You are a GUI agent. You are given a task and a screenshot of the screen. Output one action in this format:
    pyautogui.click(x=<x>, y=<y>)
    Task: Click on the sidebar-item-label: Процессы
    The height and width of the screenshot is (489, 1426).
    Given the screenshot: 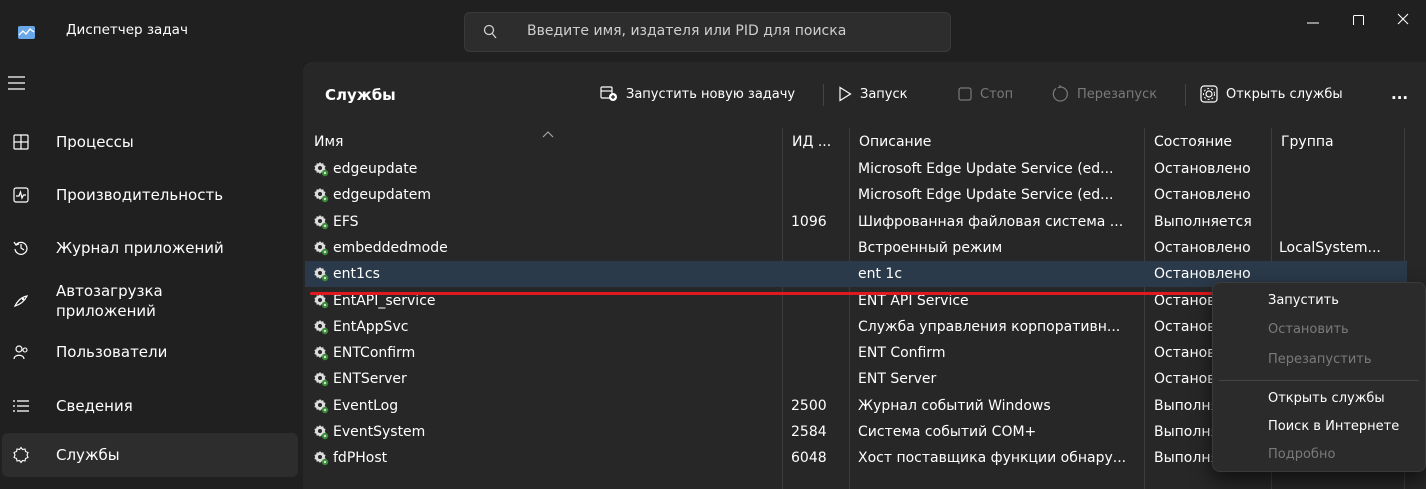 What is the action you would take?
    pyautogui.click(x=95, y=142)
    